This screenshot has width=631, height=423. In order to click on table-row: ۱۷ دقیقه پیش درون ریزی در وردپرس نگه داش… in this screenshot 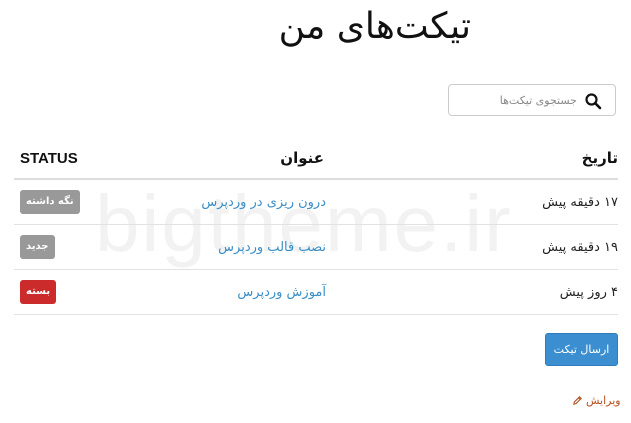, I will do `click(316, 202)`.